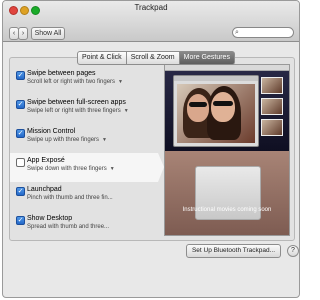 The image size is (320, 300). What do you see at coordinates (48, 33) in the screenshot?
I see `show-all-button: Show All` at bounding box center [48, 33].